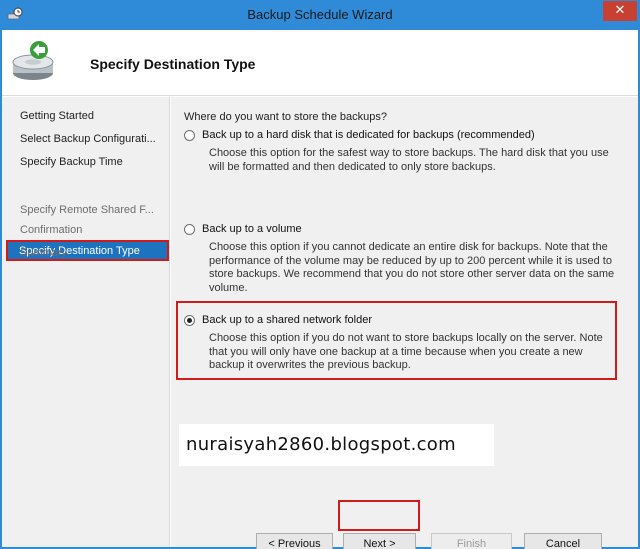 This screenshot has width=640, height=549. What do you see at coordinates (563, 541) in the screenshot?
I see `cancel-button: Cancel` at bounding box center [563, 541].